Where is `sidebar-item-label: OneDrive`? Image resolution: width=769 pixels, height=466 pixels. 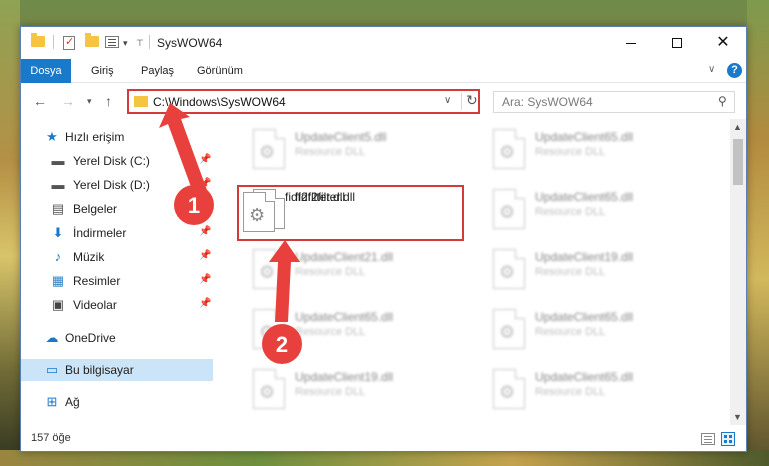 sidebar-item-label: OneDrive is located at coordinates (90, 338).